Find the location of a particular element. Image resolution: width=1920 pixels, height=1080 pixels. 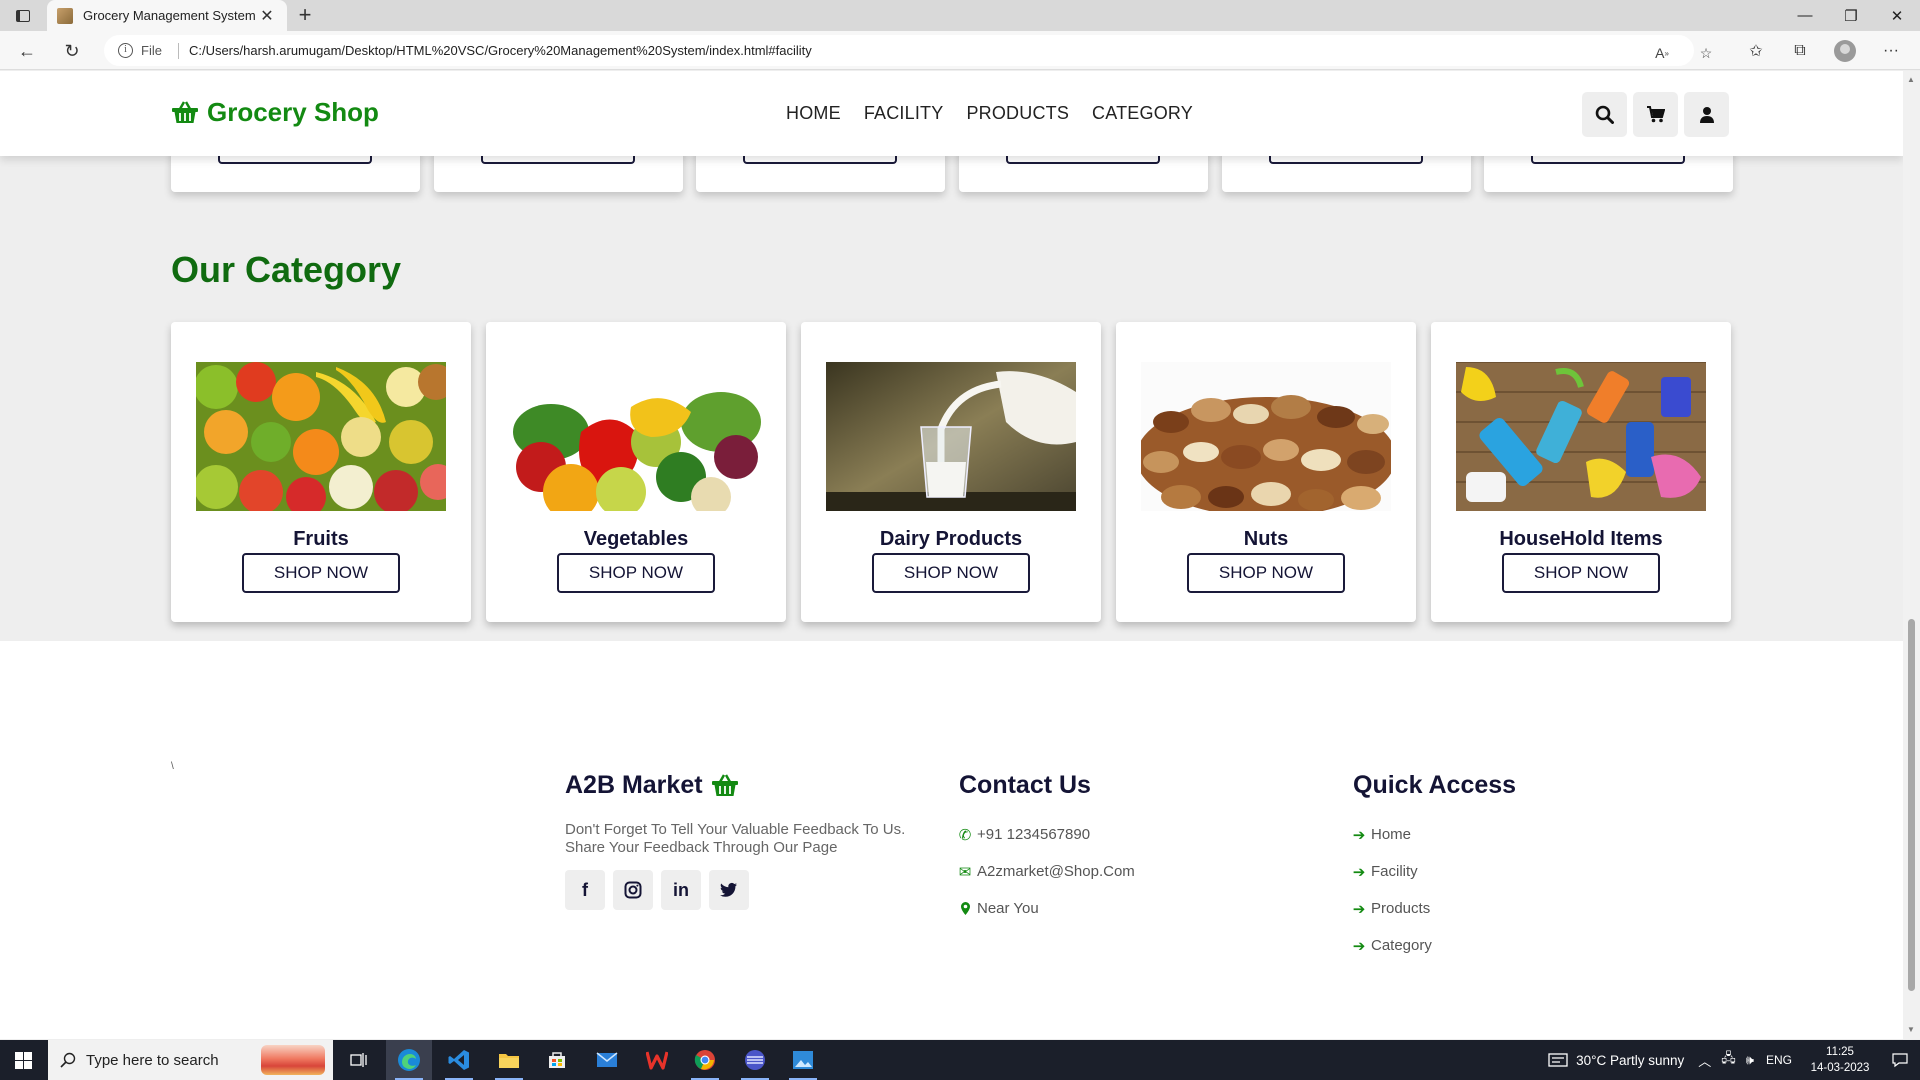

browser-tab-strip: Grocery Management System ✕ + — ❐ ✕ is located at coordinates (960, 15).